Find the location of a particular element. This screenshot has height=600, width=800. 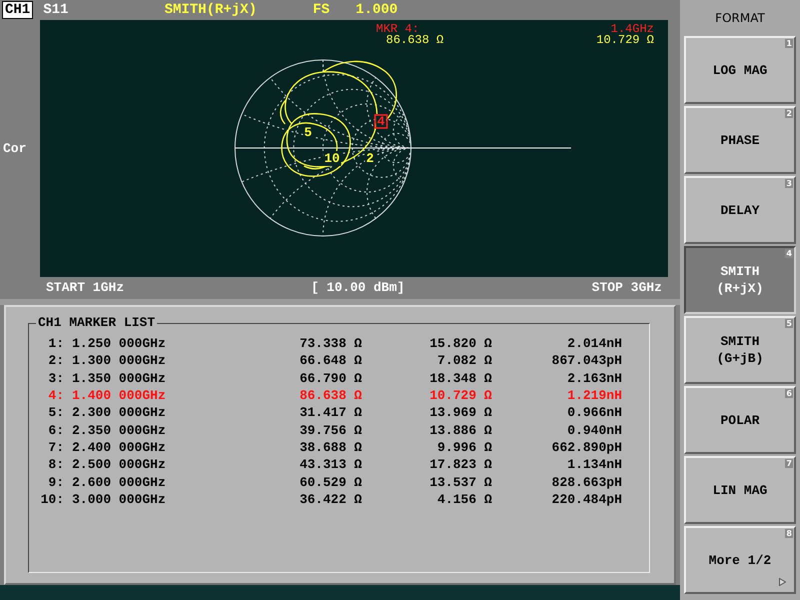

resistance-cell-text: 86.638 Ω is located at coordinates (330, 396).